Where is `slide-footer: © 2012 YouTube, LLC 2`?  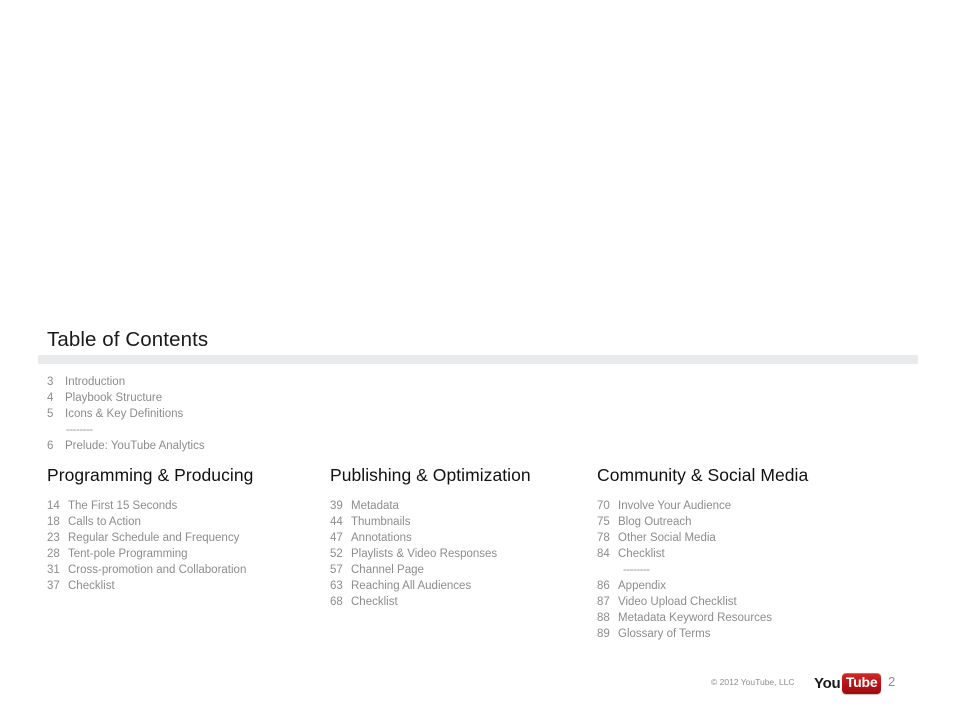
slide-footer: © 2012 YouTube, LLC 2 is located at coordinates (477, 686).